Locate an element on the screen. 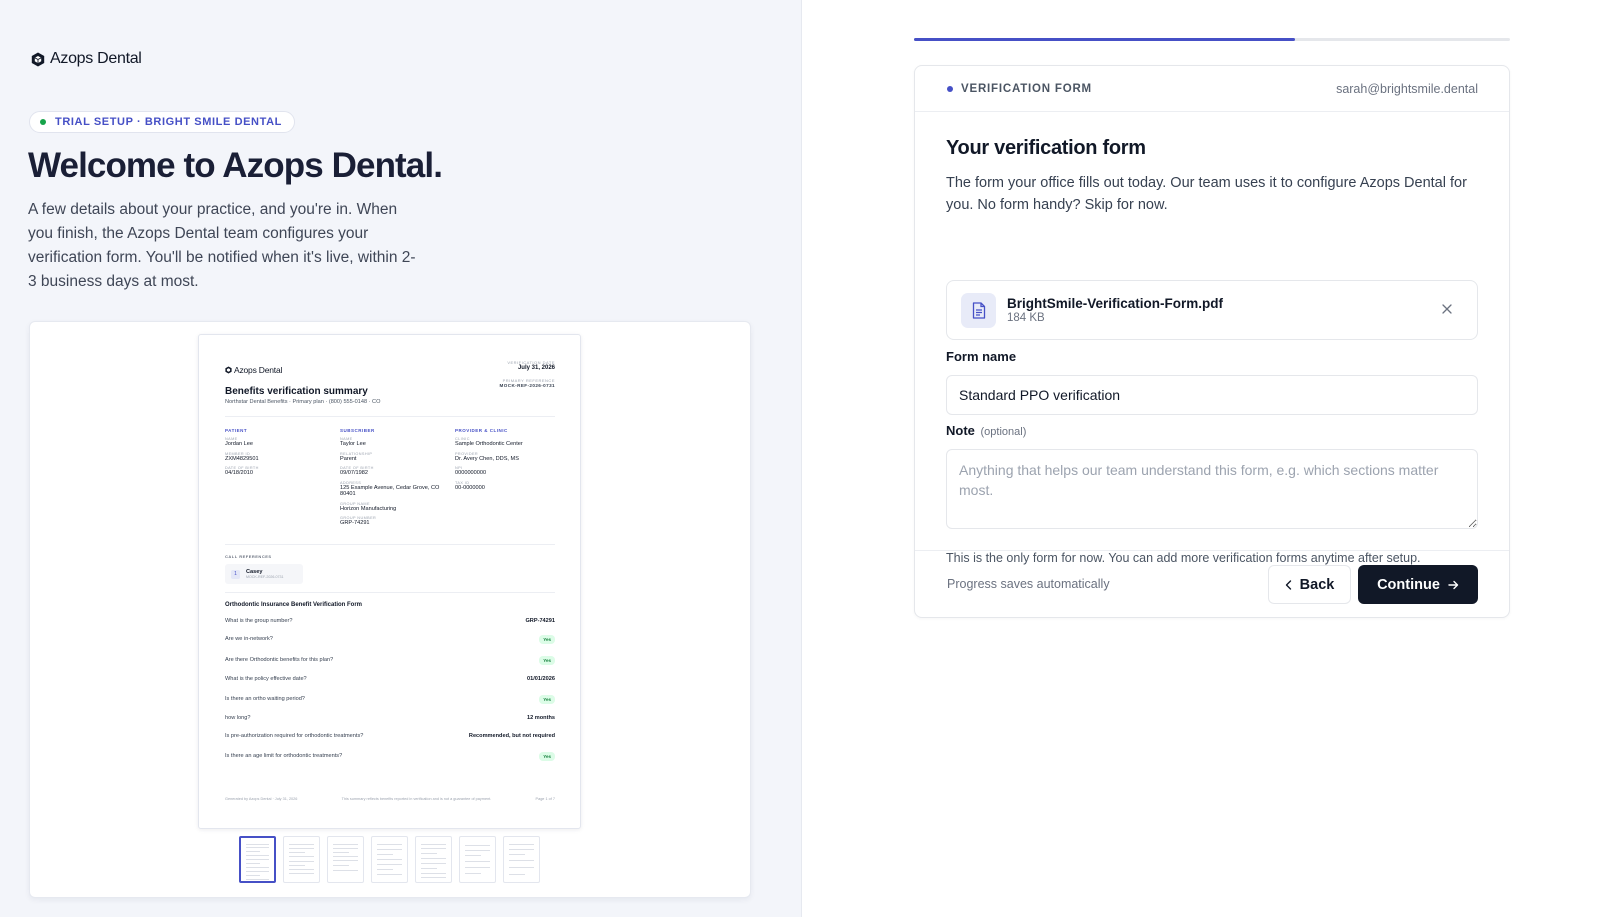 The width and height of the screenshot is (1600, 917). call-ref-number: 1 is located at coordinates (235, 574).